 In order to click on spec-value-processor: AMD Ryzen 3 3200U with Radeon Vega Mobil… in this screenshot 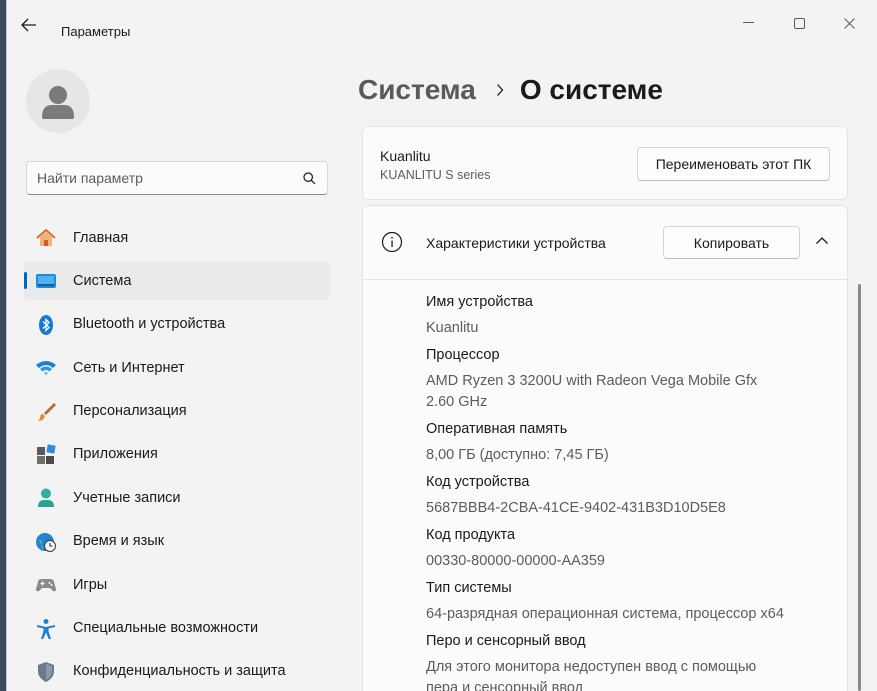, I will do `click(592, 391)`.